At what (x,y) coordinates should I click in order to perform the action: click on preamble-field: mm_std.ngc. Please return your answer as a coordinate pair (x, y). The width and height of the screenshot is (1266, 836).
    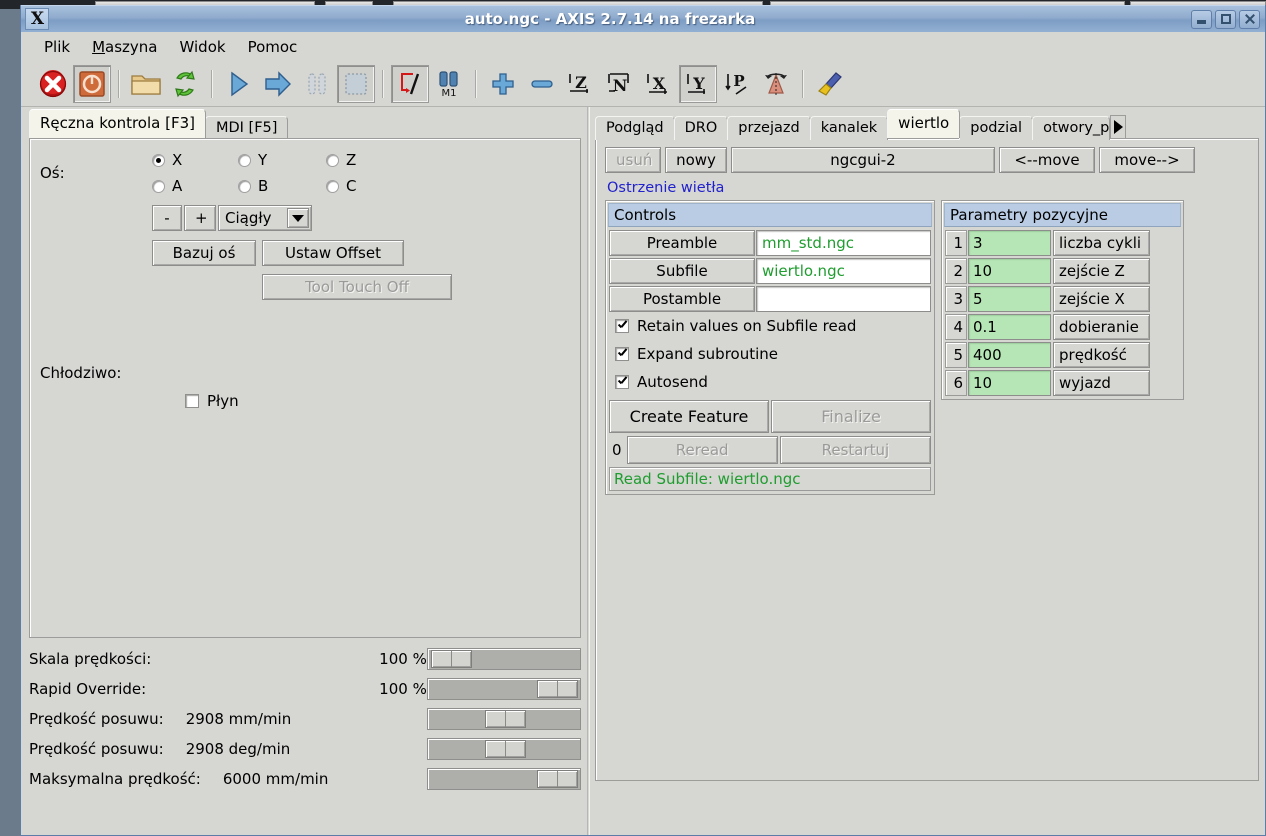
    Looking at the image, I should click on (843, 243).